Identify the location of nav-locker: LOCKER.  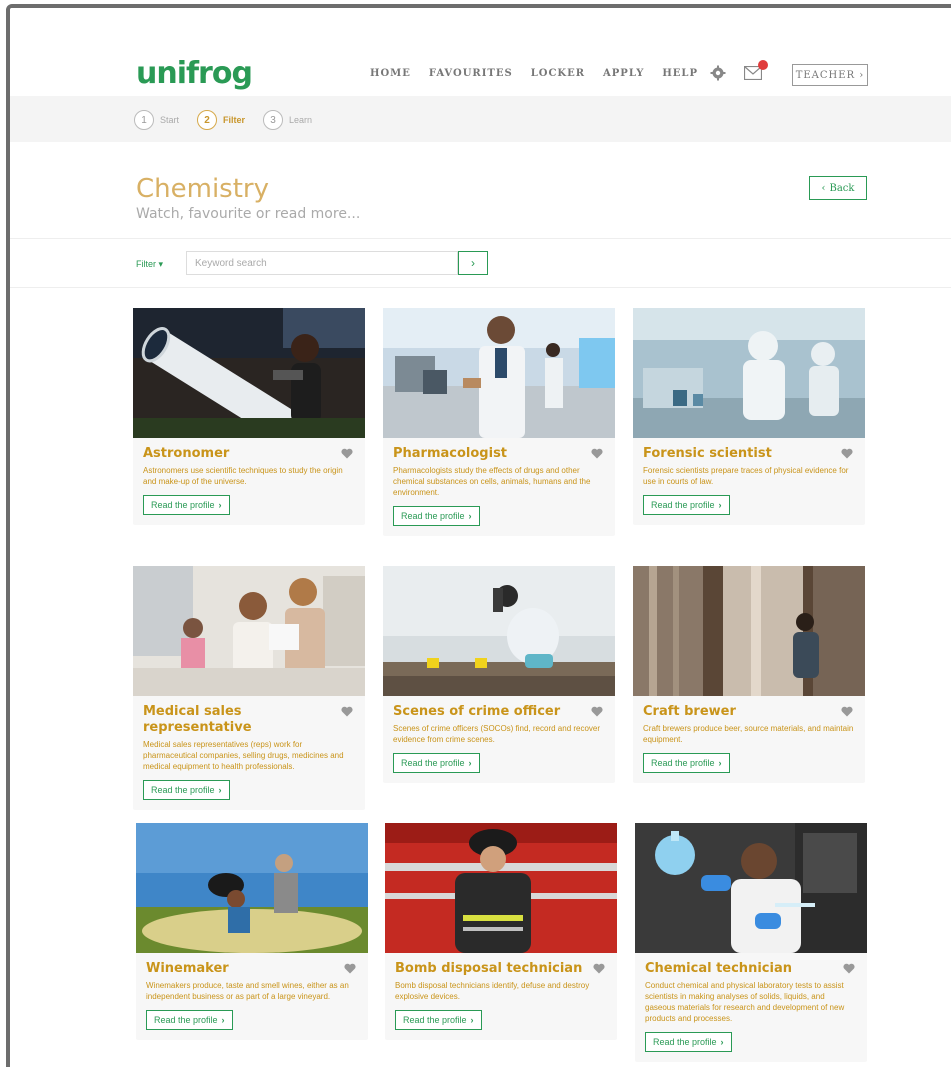
(558, 73).